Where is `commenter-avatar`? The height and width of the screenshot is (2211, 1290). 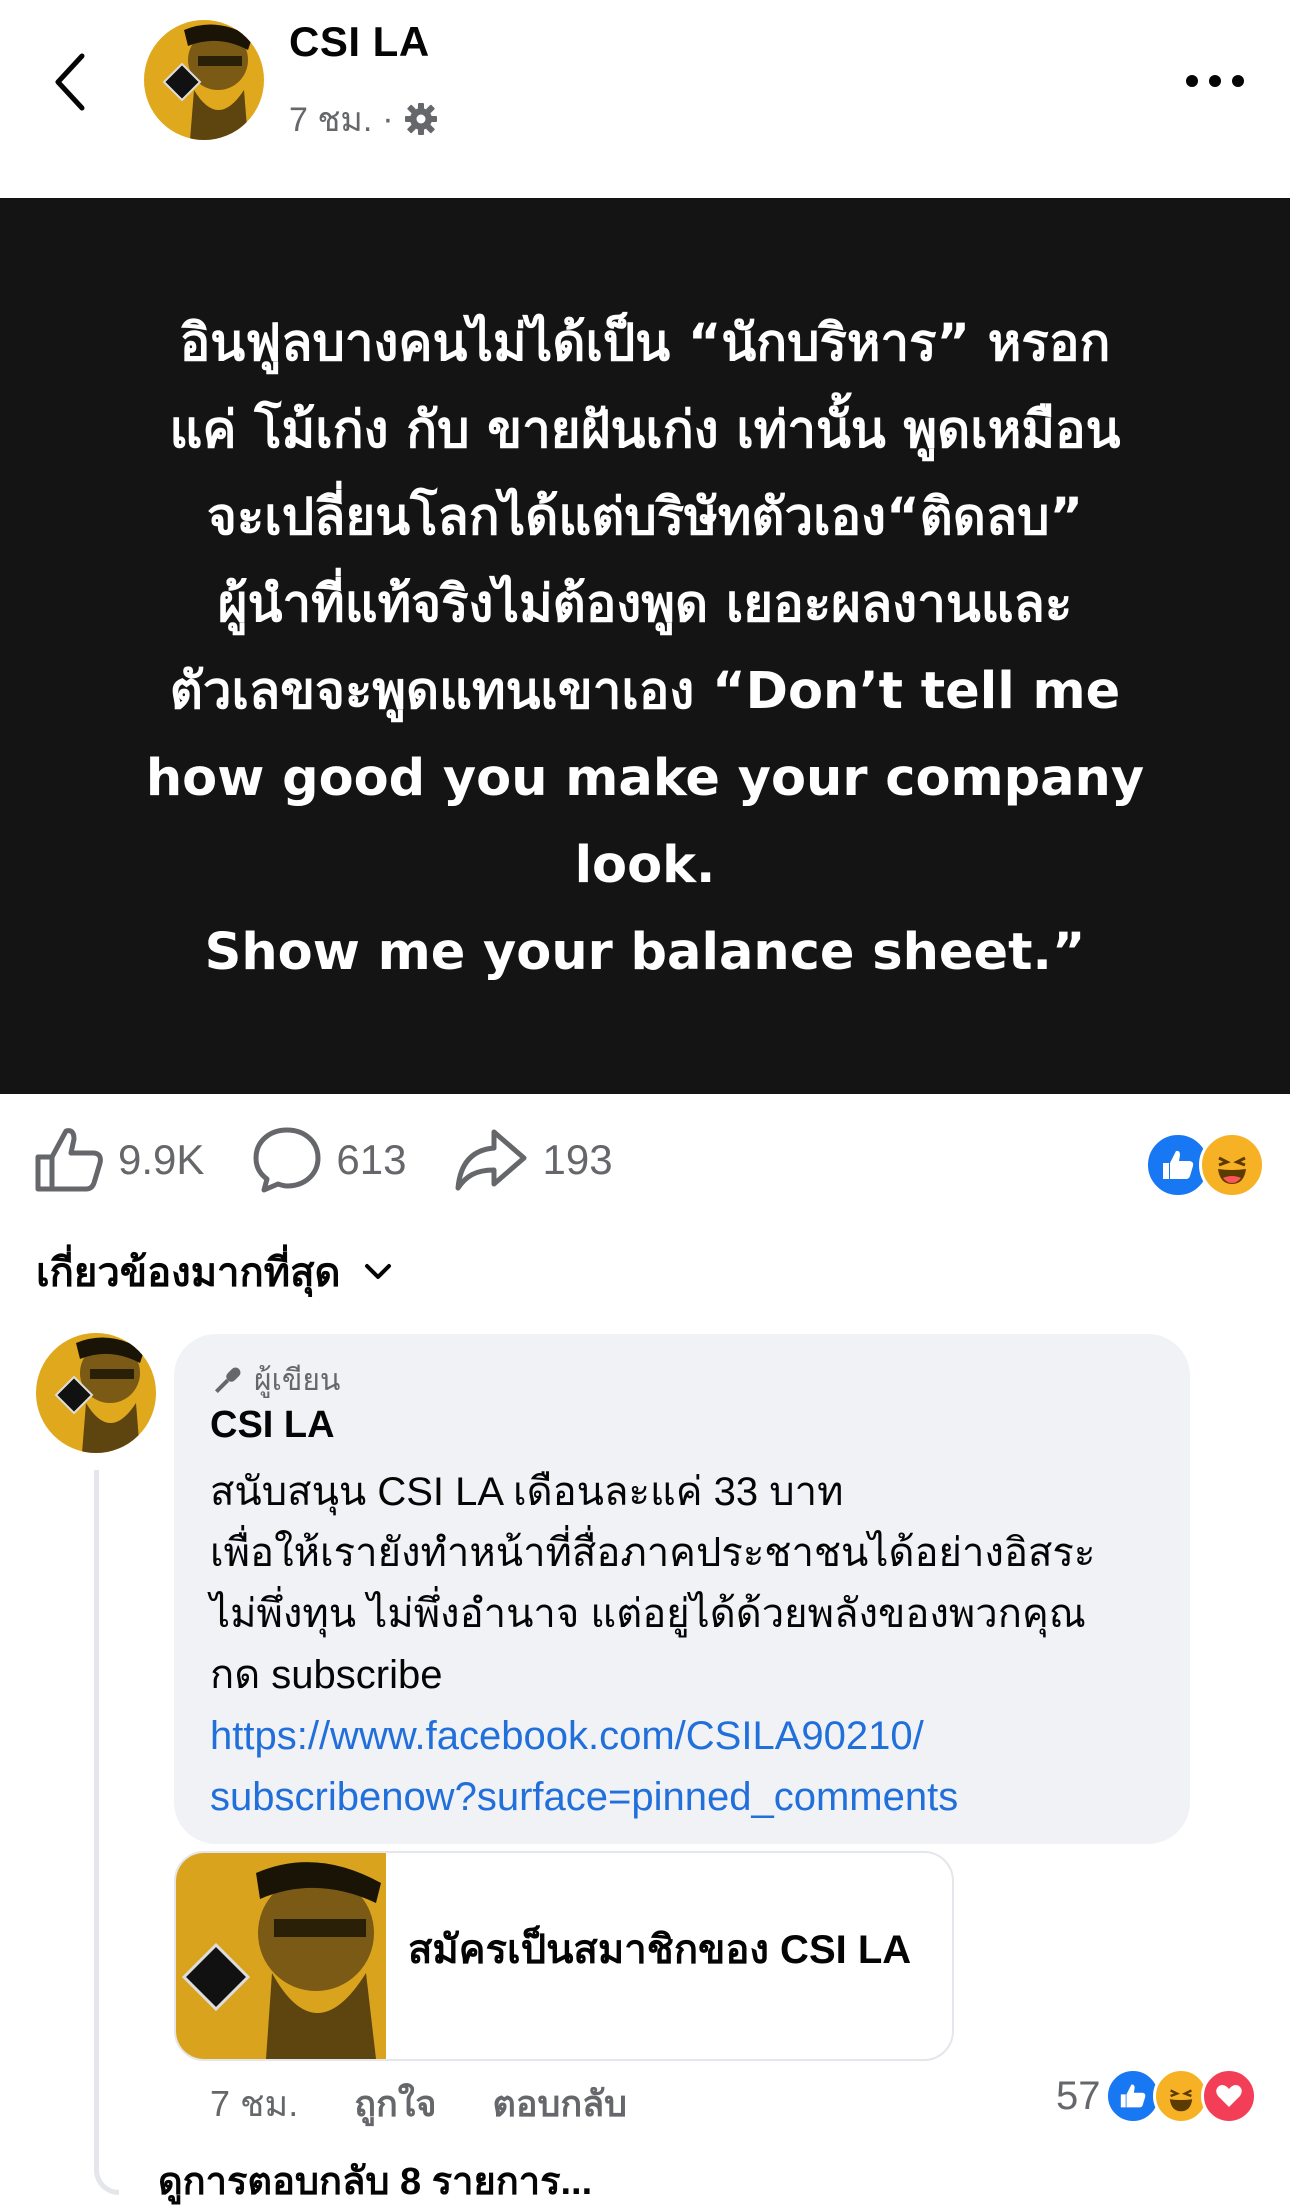 commenter-avatar is located at coordinates (96, 1393).